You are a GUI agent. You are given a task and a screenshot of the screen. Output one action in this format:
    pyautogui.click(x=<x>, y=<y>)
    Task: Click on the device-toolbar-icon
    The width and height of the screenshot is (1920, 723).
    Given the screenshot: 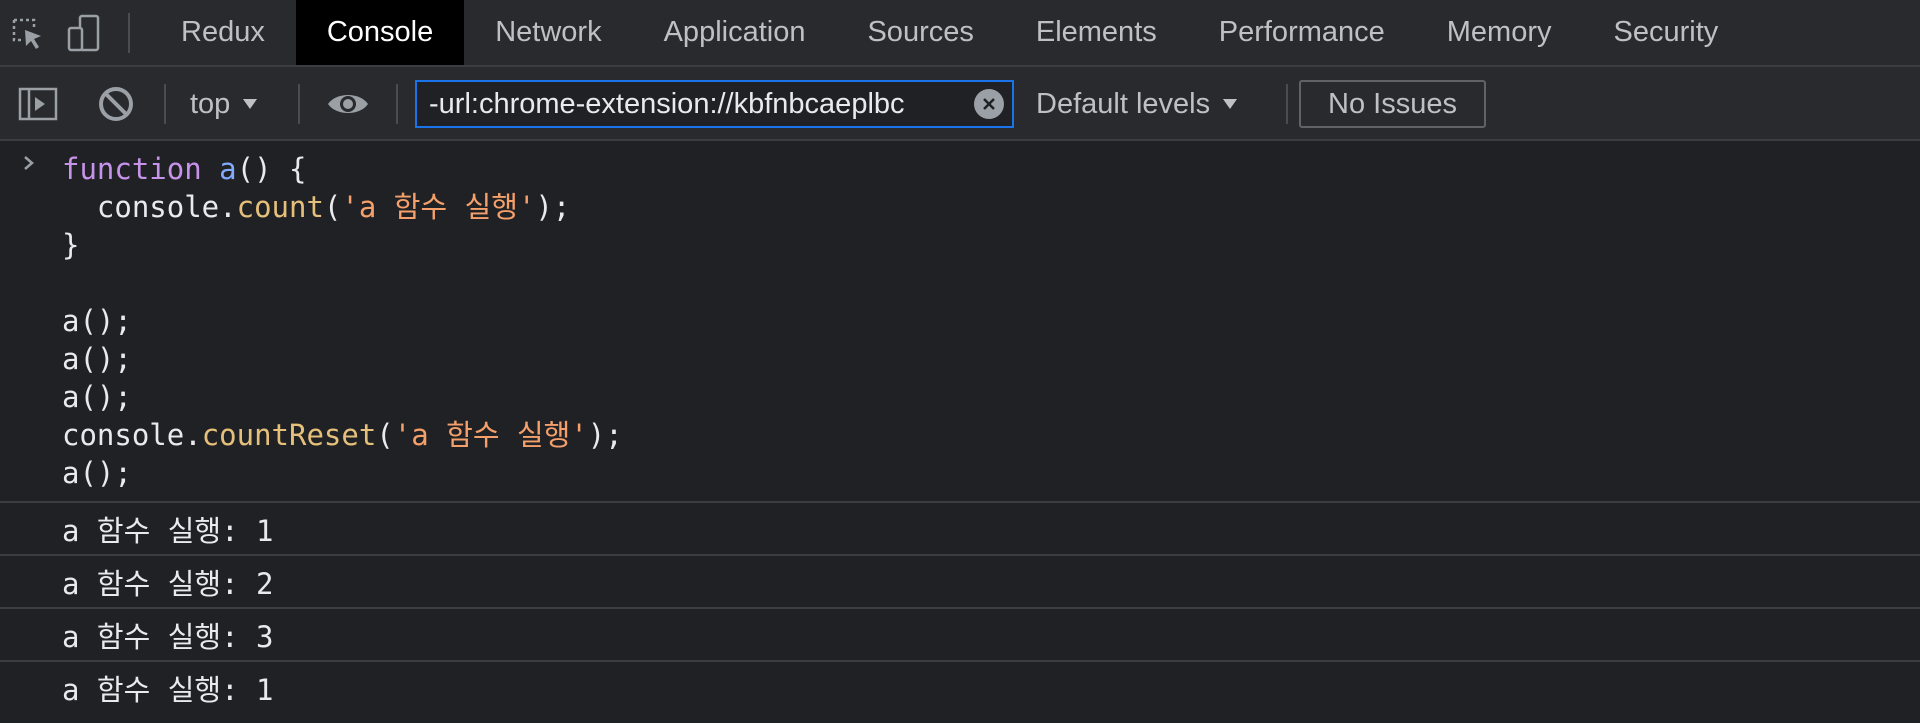 What is the action you would take?
    pyautogui.click(x=84, y=33)
    